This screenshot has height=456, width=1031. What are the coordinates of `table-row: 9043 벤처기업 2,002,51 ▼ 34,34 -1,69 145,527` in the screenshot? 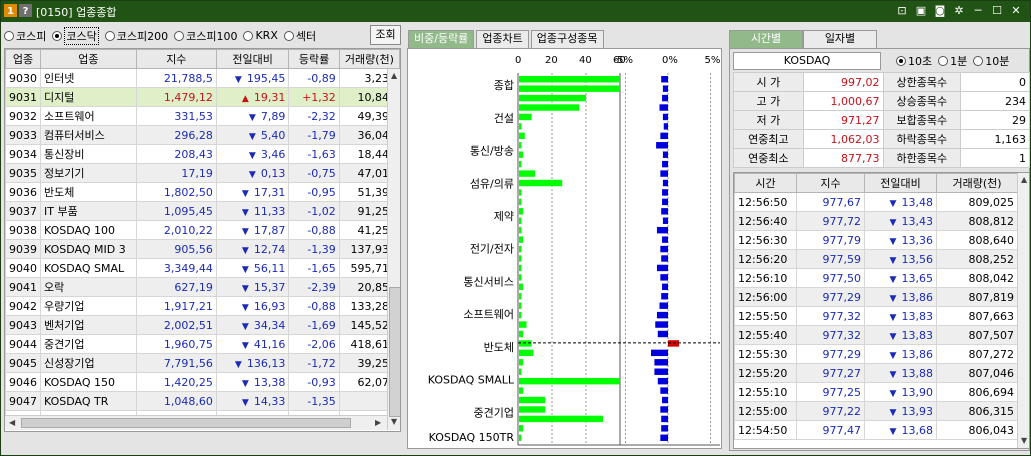 It's located at (202, 325).